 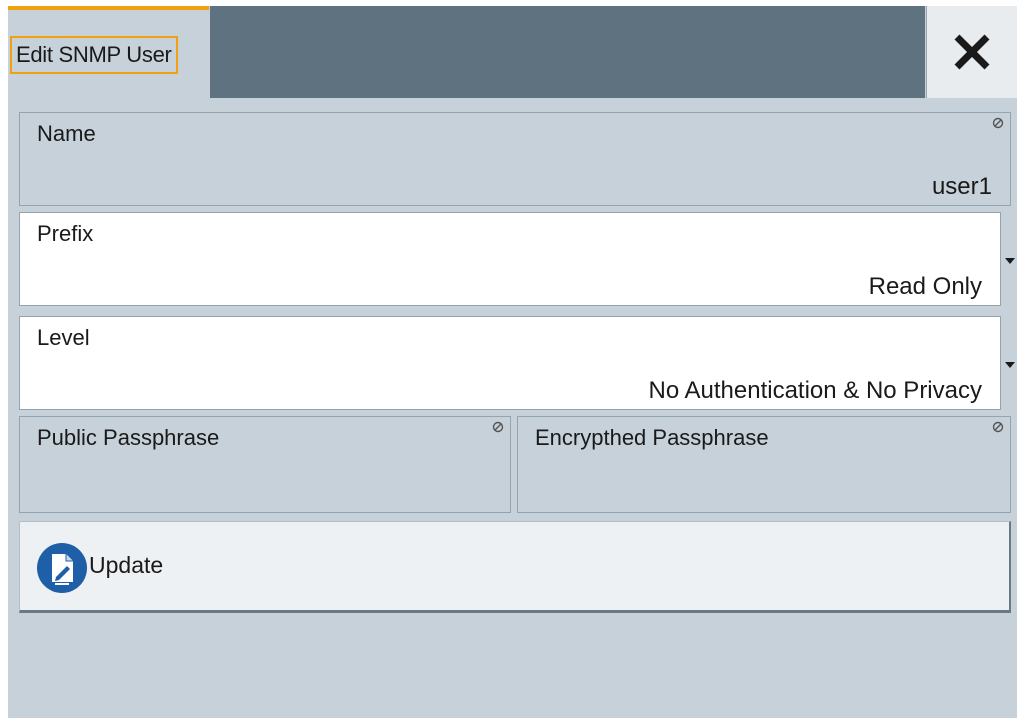 What do you see at coordinates (1010, 261) in the screenshot?
I see `prefix-dropdown-arrow-icon` at bounding box center [1010, 261].